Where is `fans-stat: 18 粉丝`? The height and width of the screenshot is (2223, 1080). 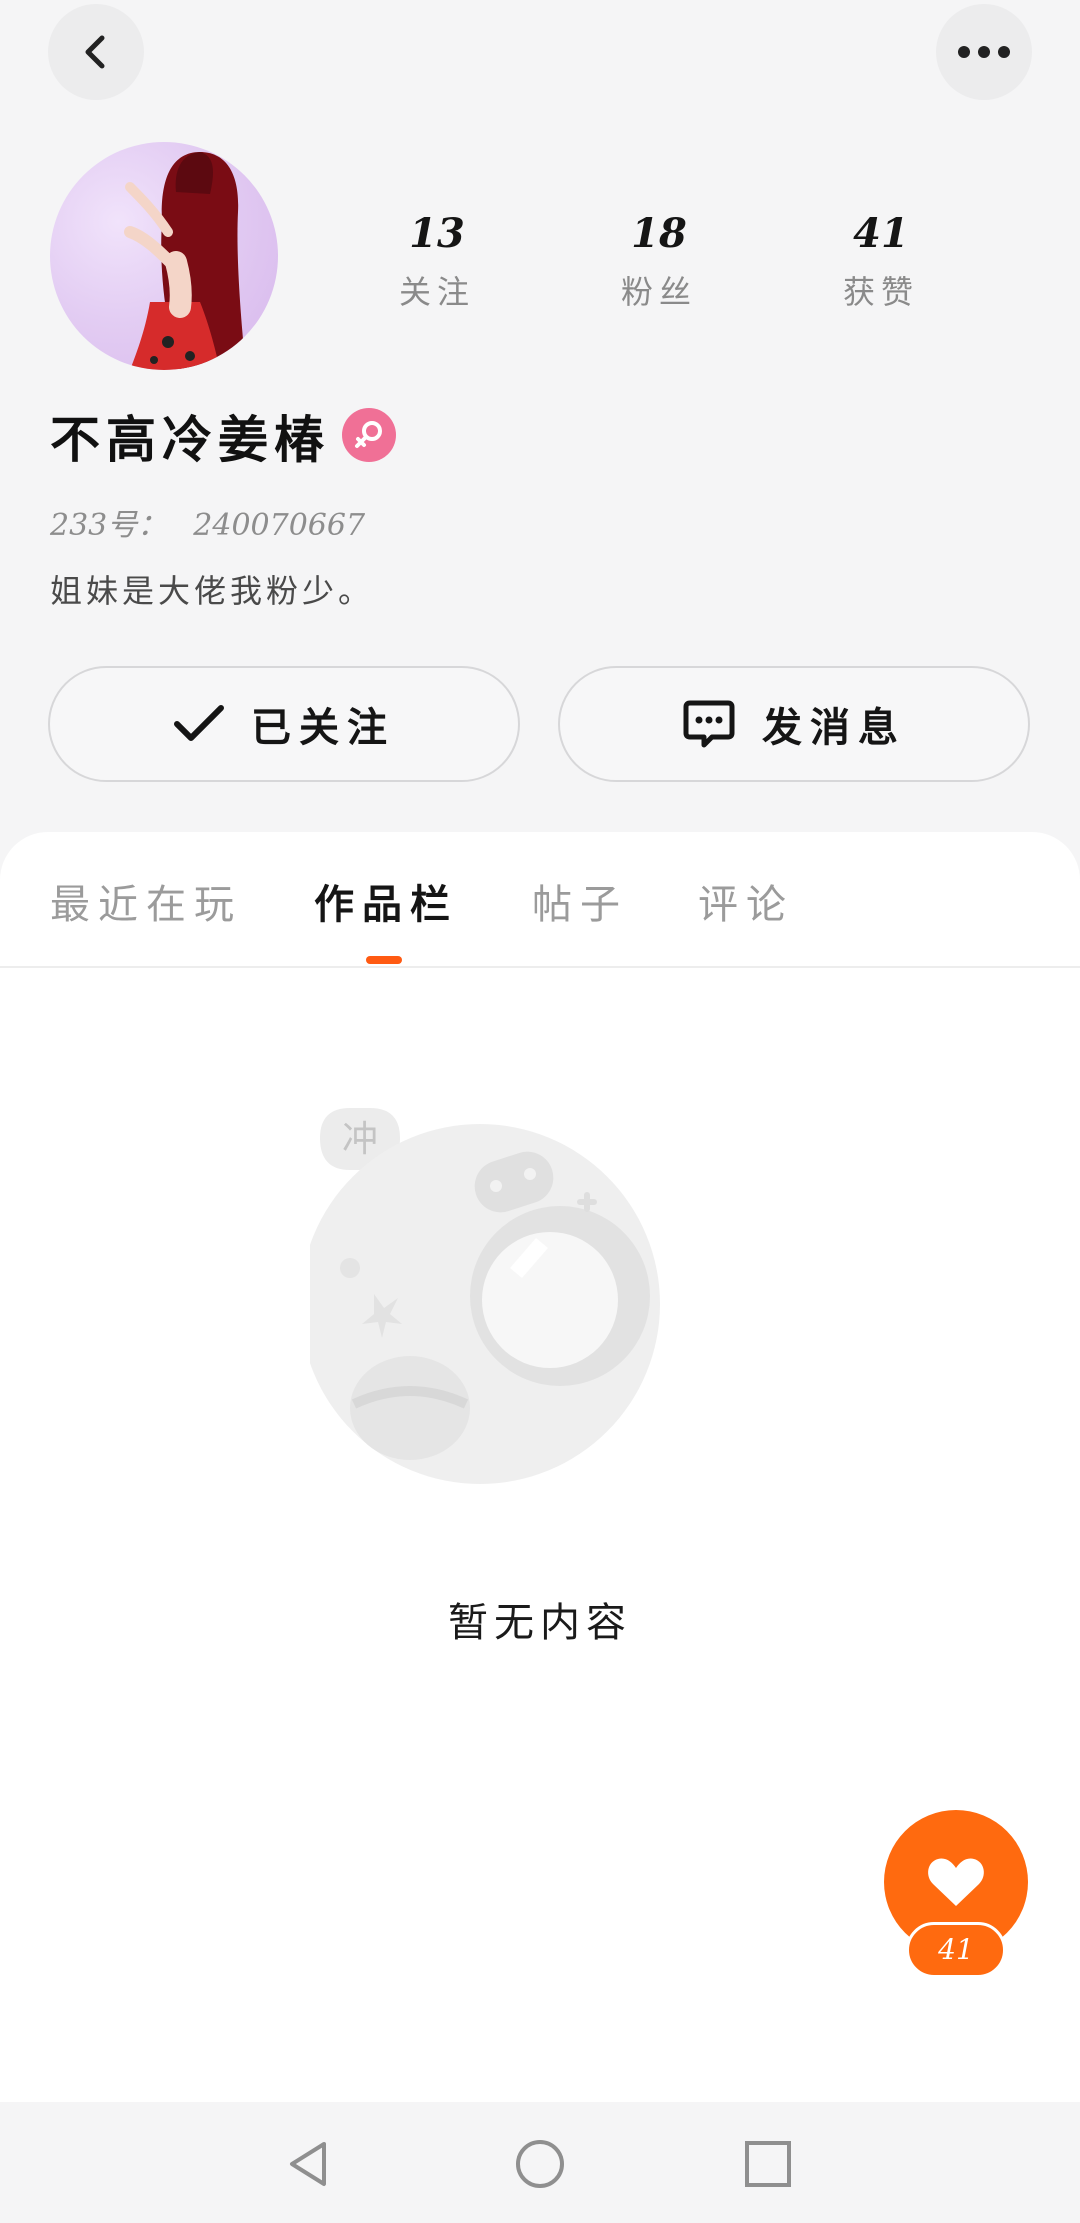
fans-stat: 18 粉丝 is located at coordinates (659, 264).